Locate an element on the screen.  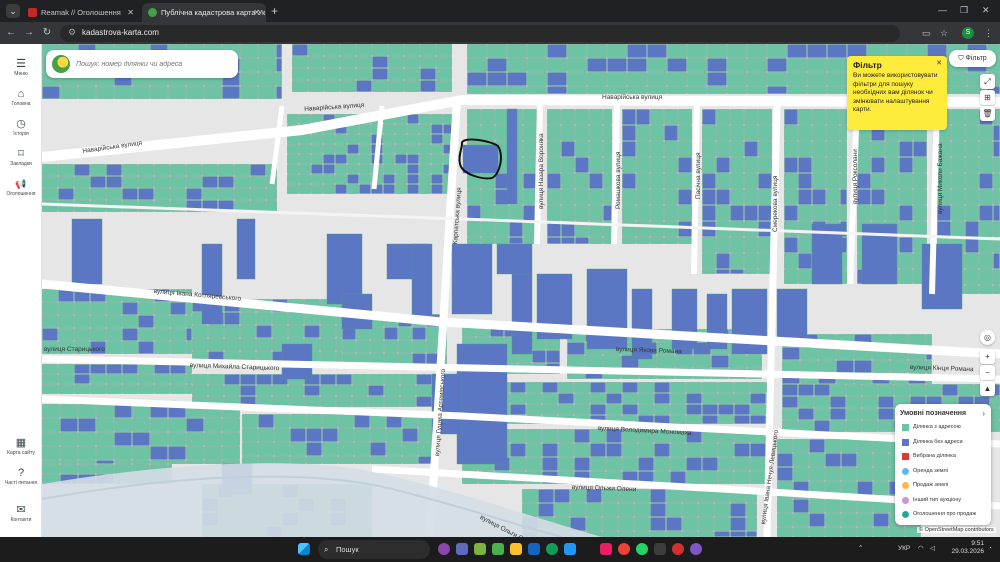
grid-icon: ⊞ is located at coordinates (987, 97).